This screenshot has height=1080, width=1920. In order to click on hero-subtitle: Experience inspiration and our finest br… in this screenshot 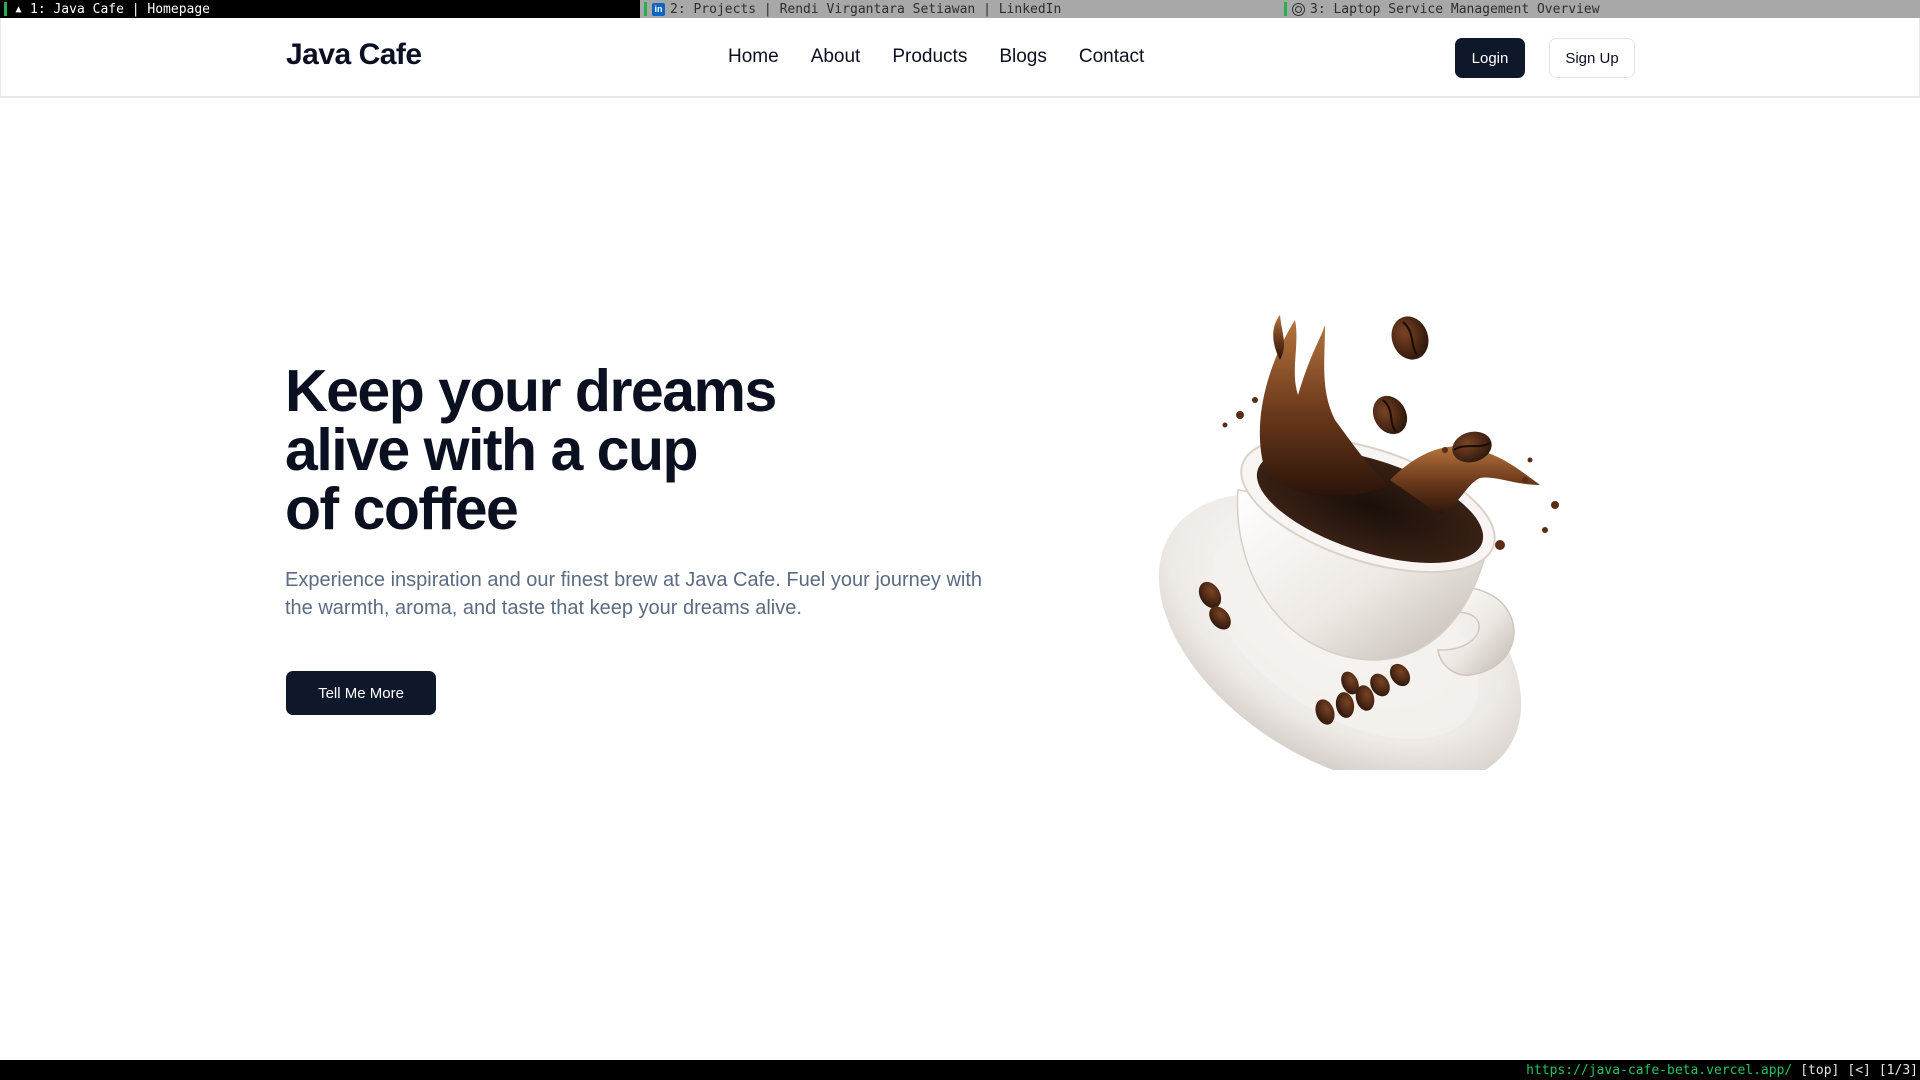, I will do `click(634, 594)`.